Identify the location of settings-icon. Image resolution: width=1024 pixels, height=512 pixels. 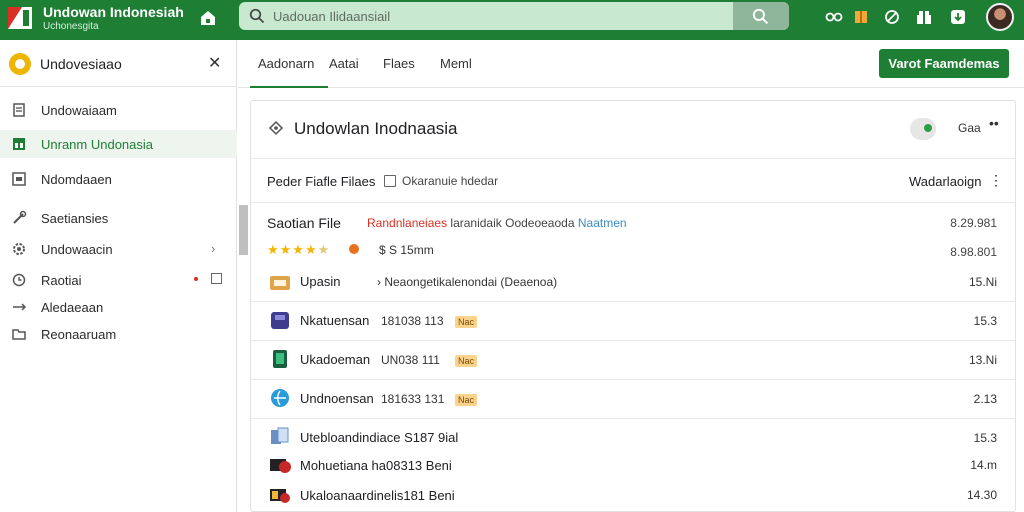
(19, 249).